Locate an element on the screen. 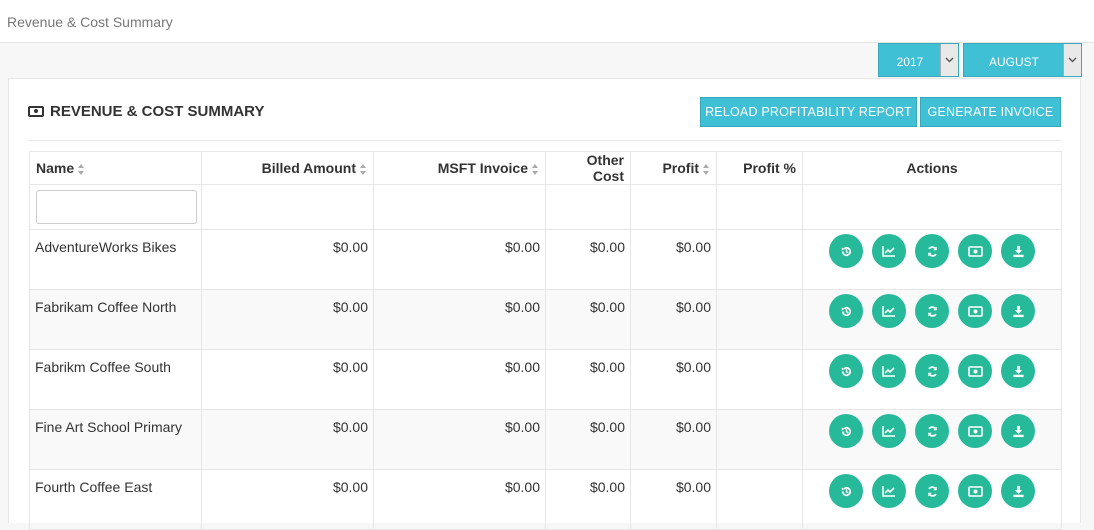  col-header-other-cost: Other Cost is located at coordinates (588, 168).